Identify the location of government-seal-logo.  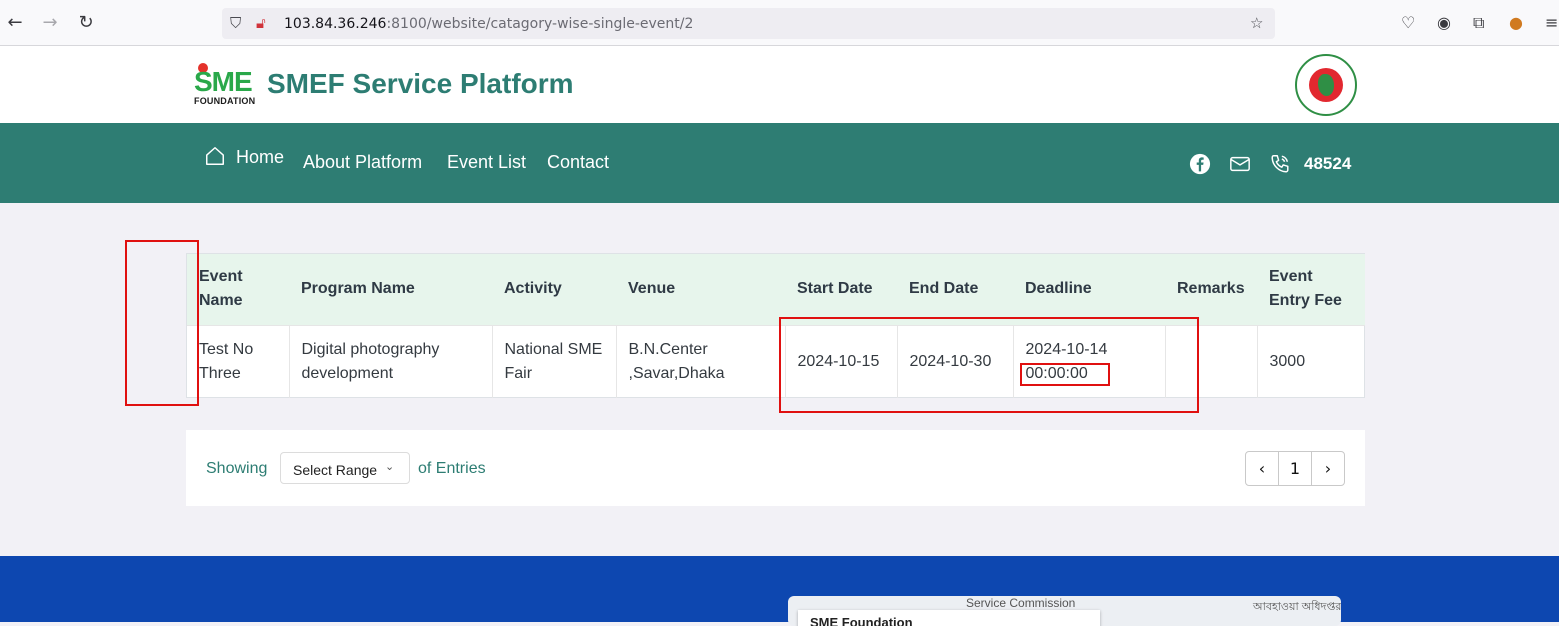
(1326, 85).